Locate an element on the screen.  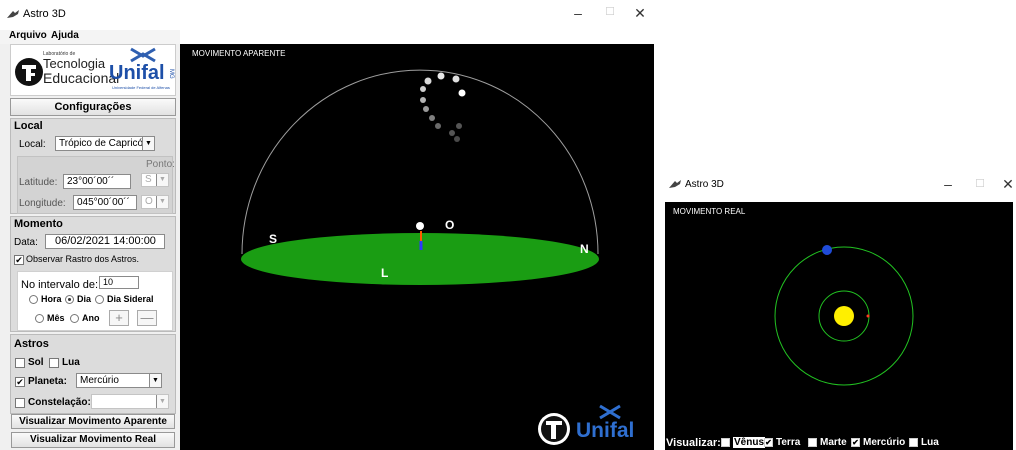
local-select: Trópico de Capricór... ▼ is located at coordinates (105, 143).